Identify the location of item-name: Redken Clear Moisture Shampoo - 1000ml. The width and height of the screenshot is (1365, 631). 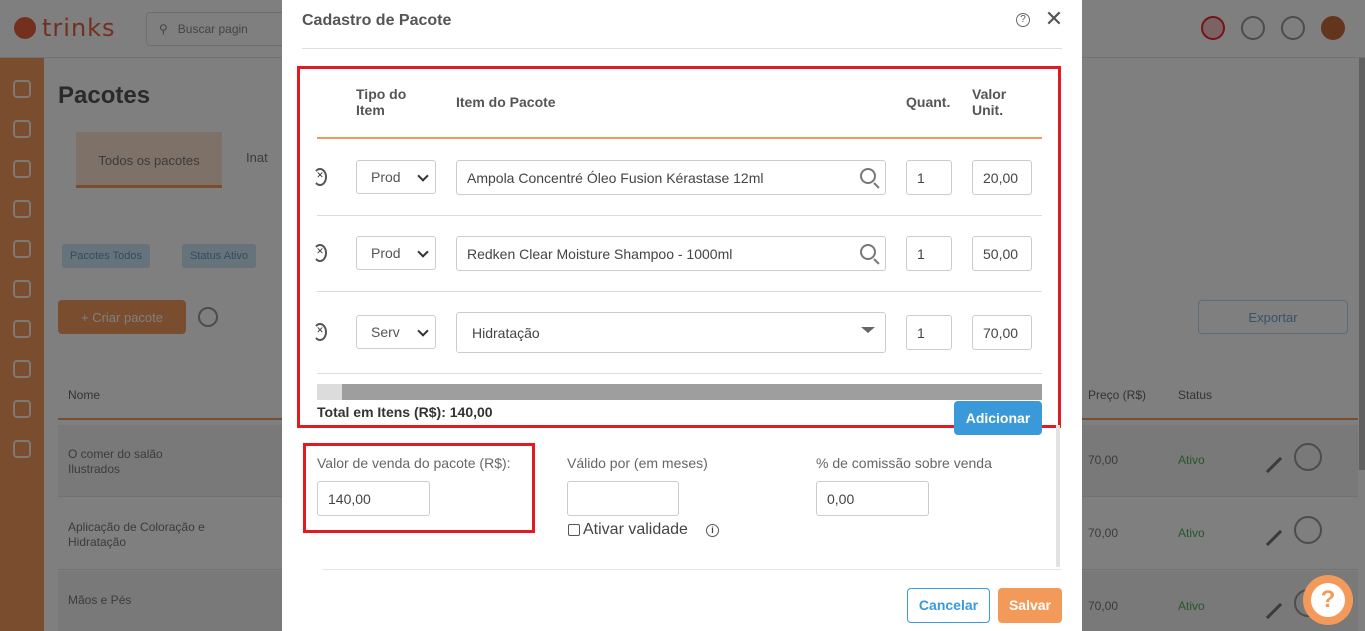
(600, 254).